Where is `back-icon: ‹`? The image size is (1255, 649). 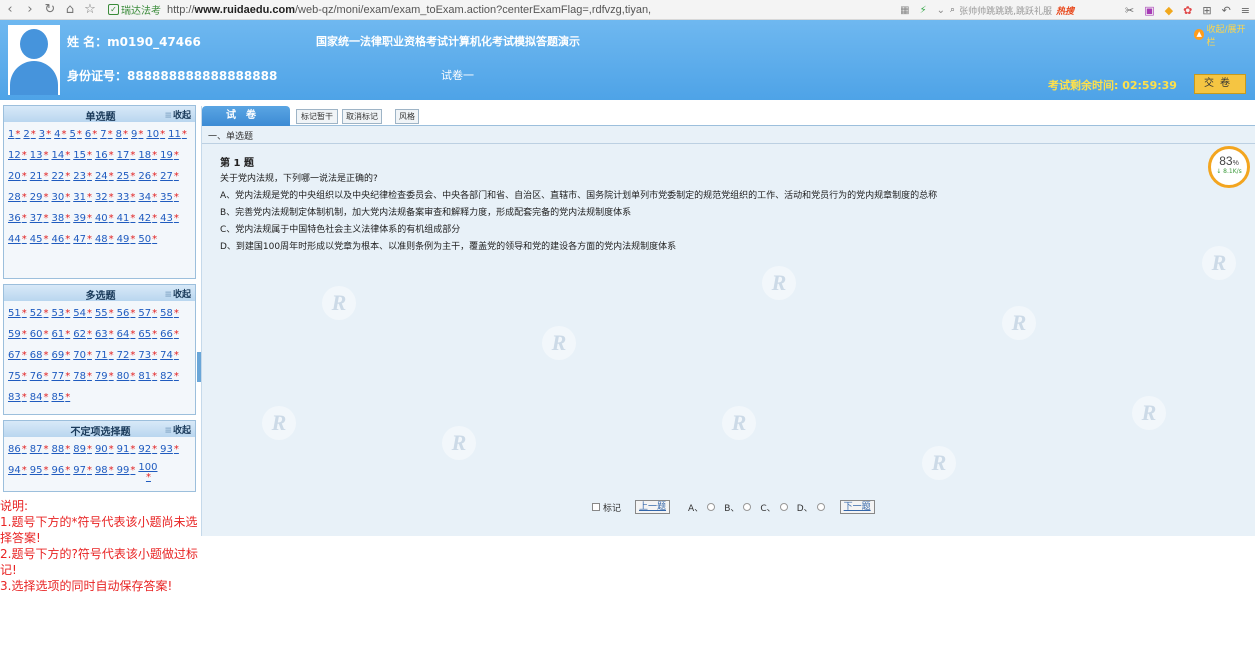 back-icon: ‹ is located at coordinates (10, 10).